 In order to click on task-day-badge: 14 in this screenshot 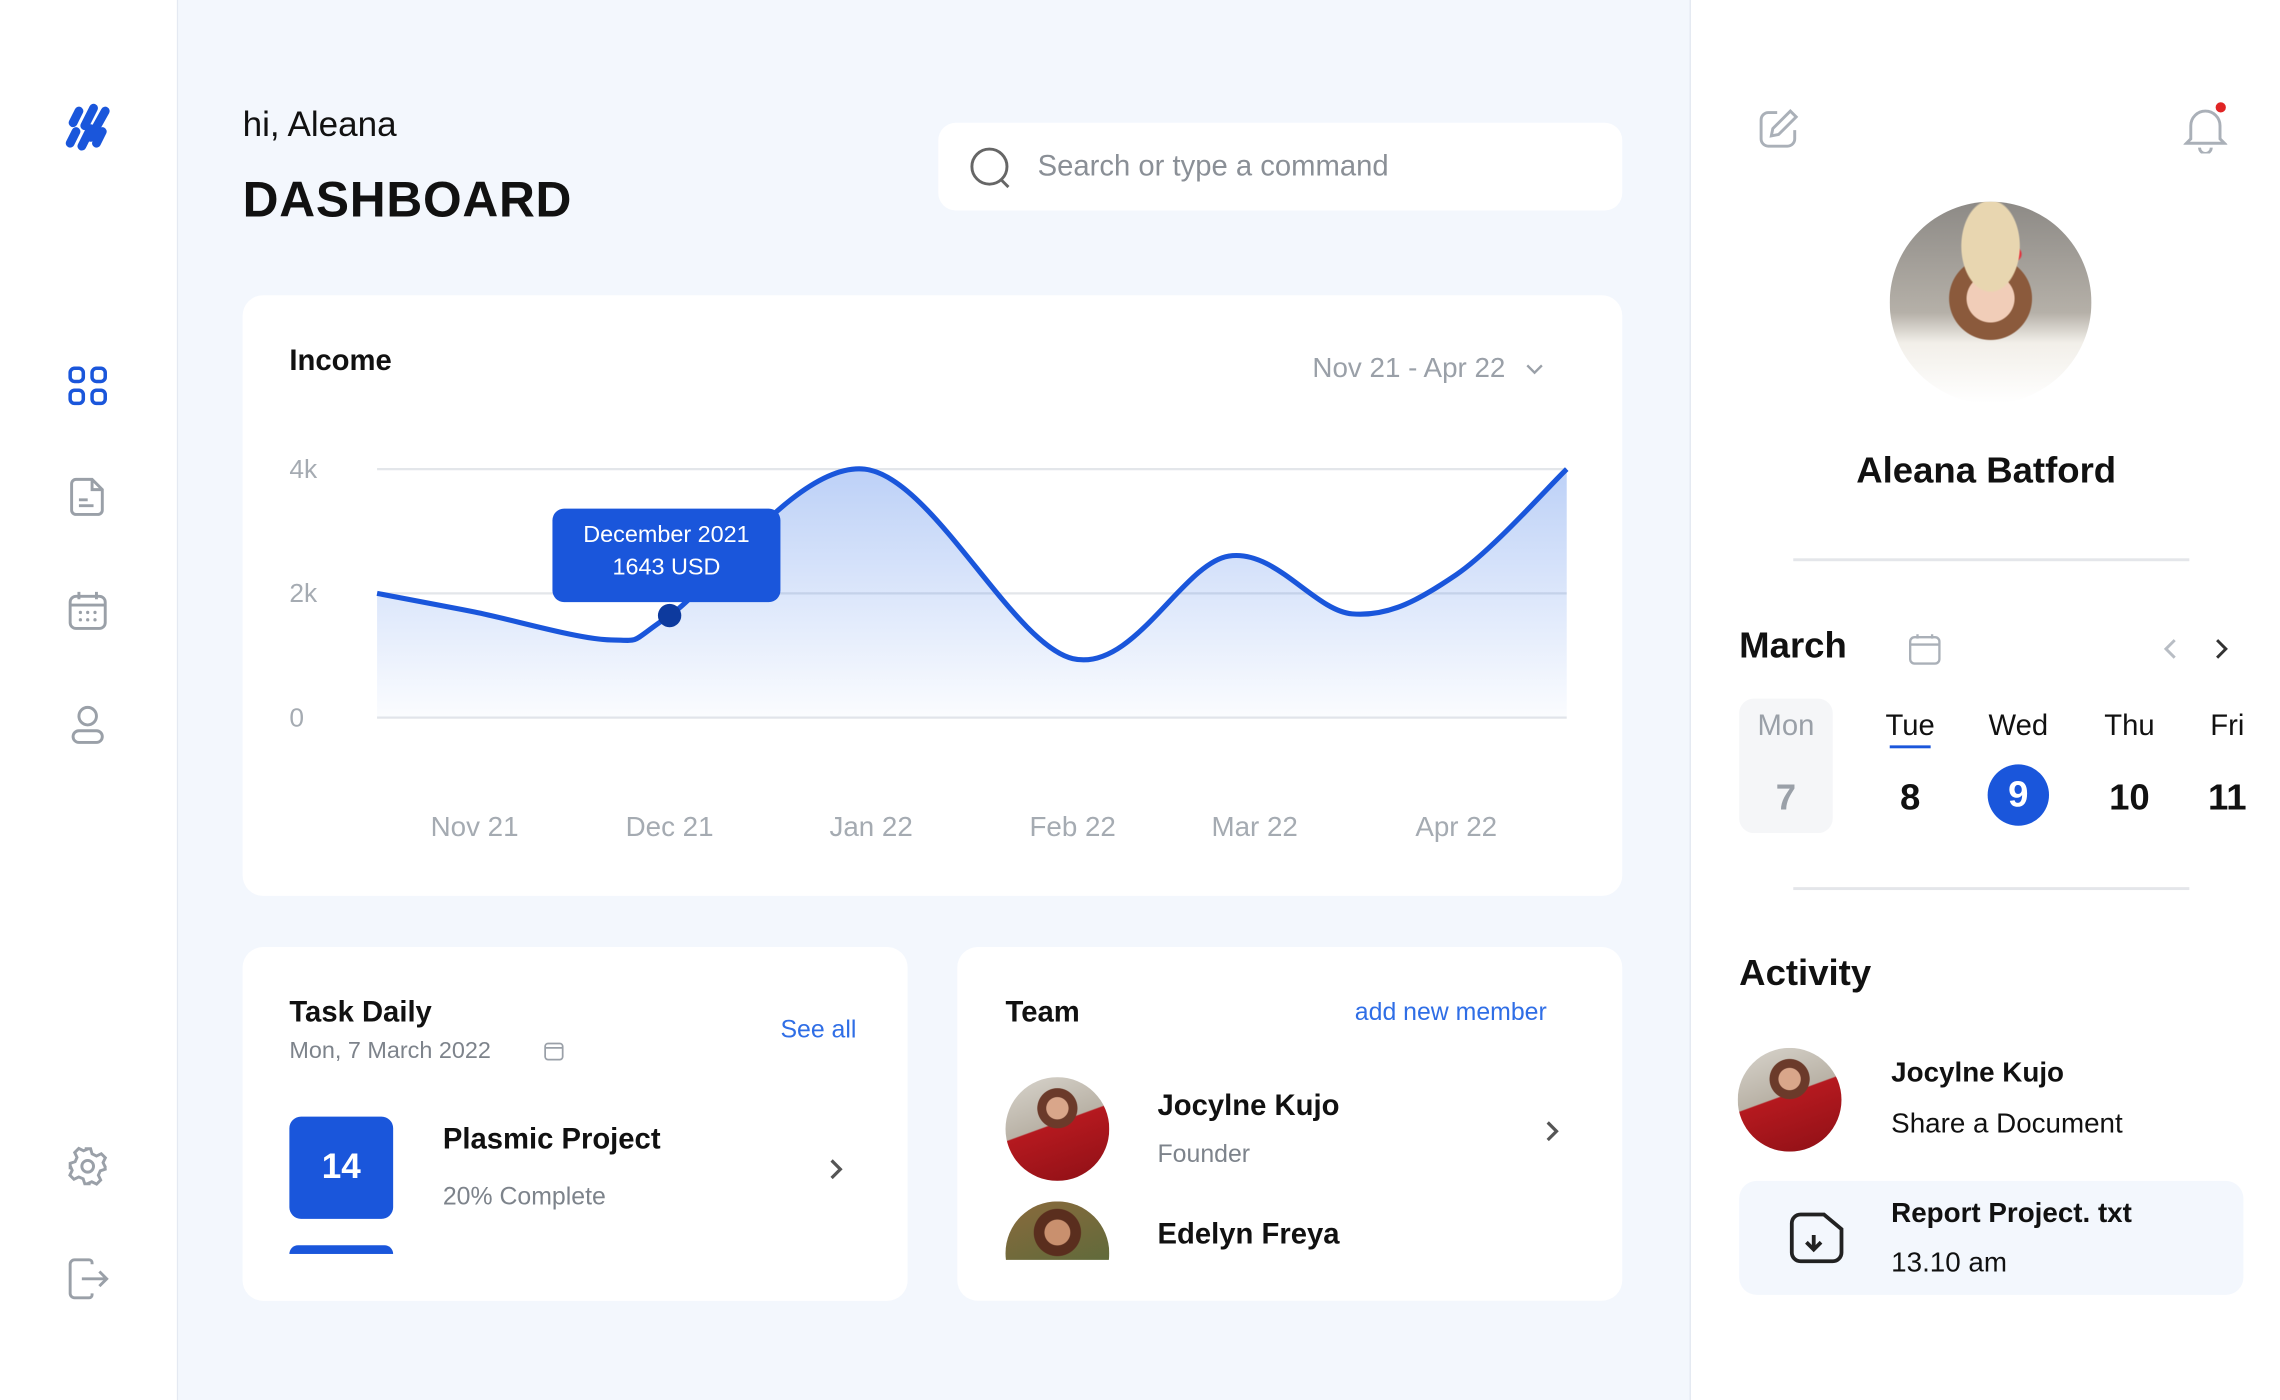, I will do `click(341, 1167)`.